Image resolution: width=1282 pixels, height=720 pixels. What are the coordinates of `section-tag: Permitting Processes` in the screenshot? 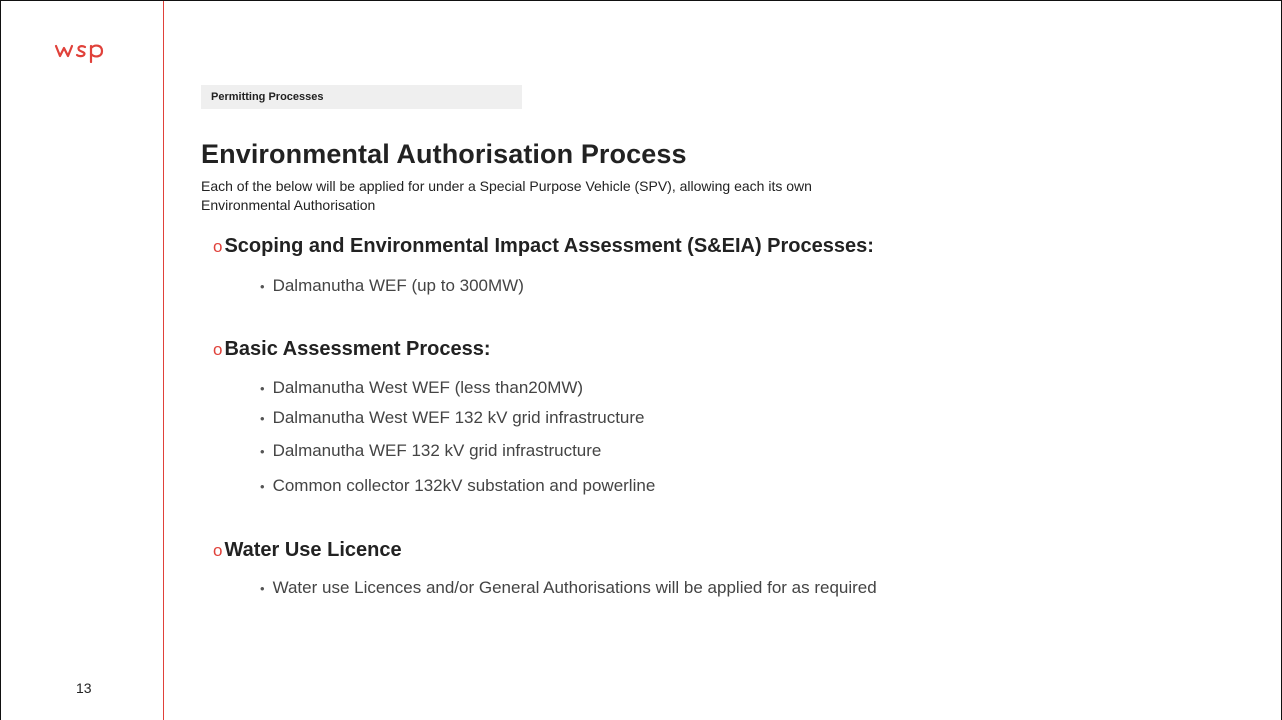 It's located at (361, 97).